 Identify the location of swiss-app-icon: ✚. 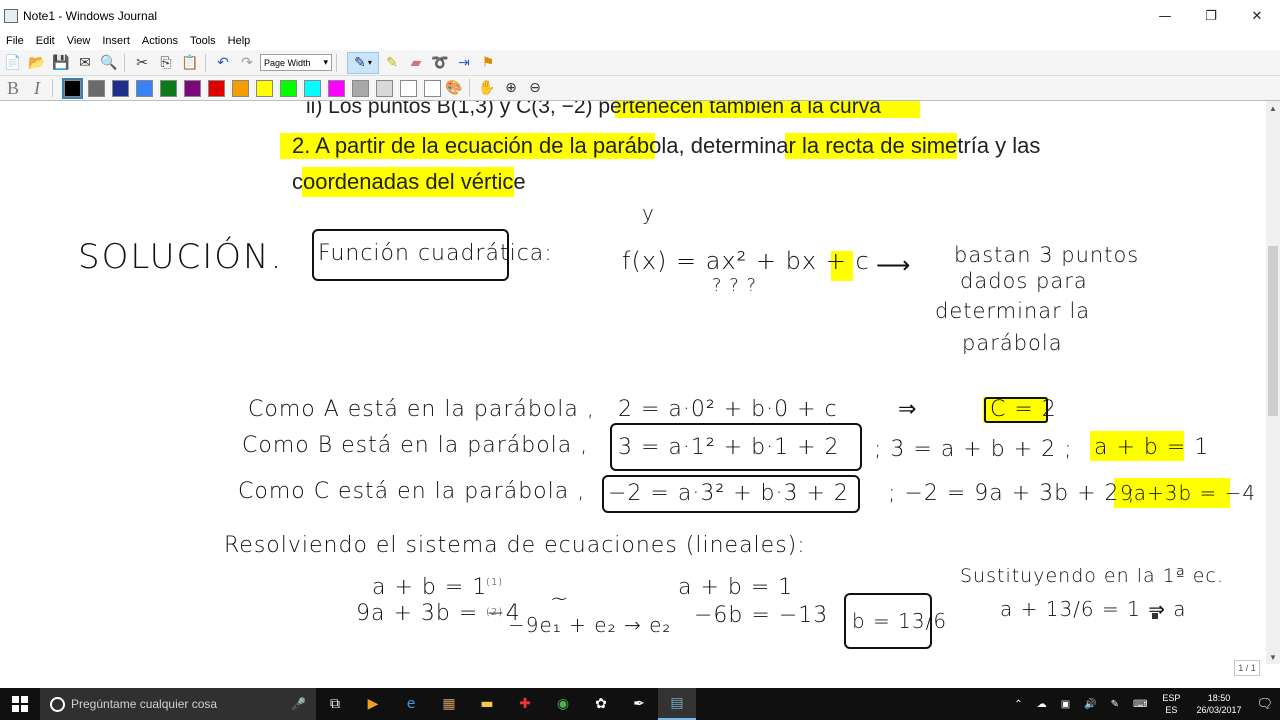
(525, 704).